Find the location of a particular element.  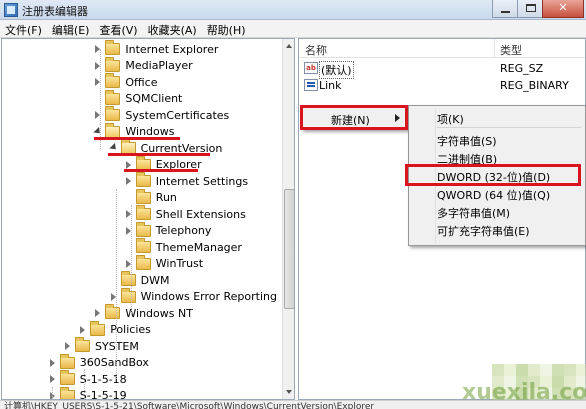

close-icon: ✕ is located at coordinates (563, 7).